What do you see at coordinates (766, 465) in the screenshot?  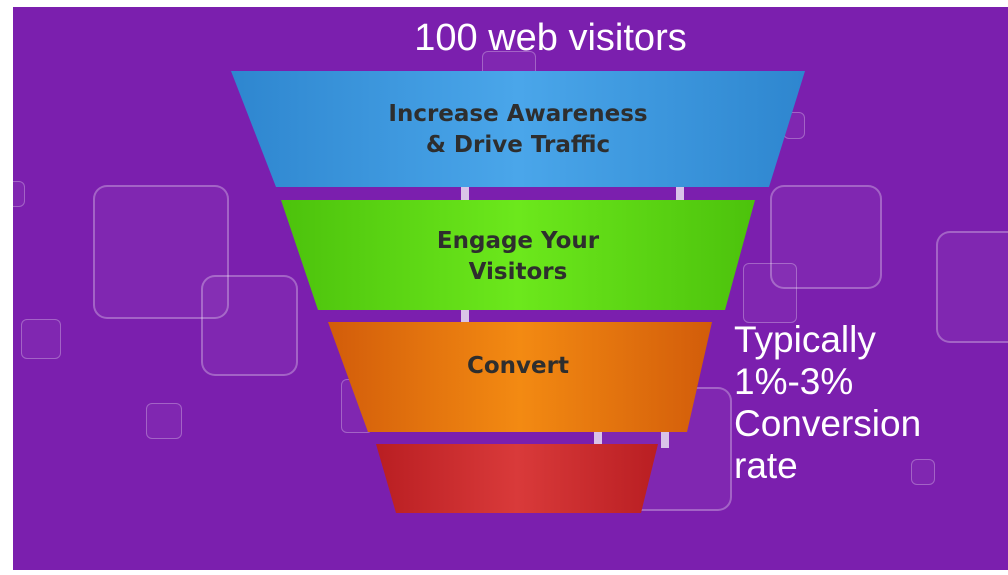 I see `conversion-note-line: rate` at bounding box center [766, 465].